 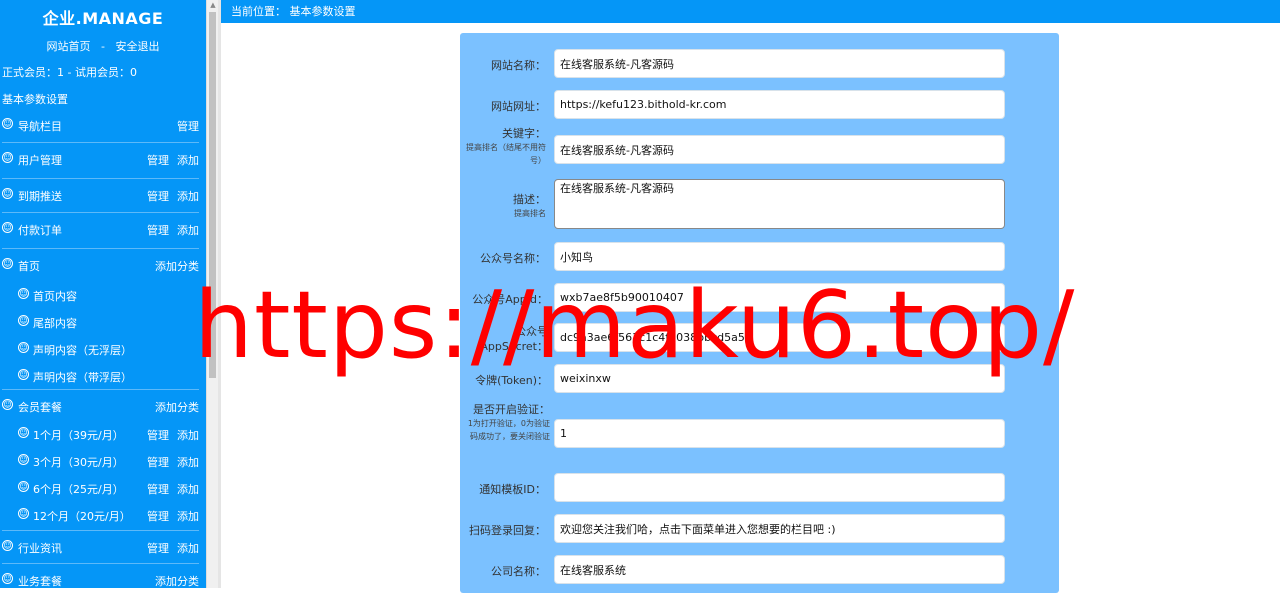 What do you see at coordinates (100, 265) in the screenshot?
I see `nav-item-home: ☺ 首页 添加分类` at bounding box center [100, 265].